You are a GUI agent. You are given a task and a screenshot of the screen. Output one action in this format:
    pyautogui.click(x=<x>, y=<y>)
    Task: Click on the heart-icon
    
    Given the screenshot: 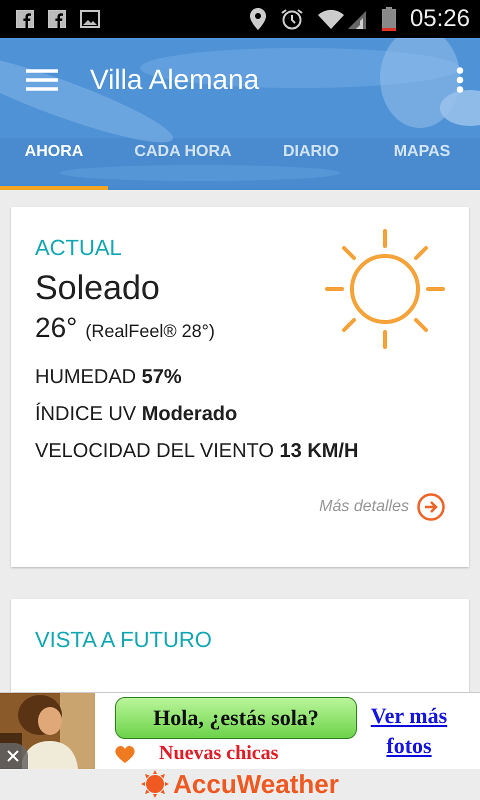 What is the action you would take?
    pyautogui.click(x=125, y=754)
    